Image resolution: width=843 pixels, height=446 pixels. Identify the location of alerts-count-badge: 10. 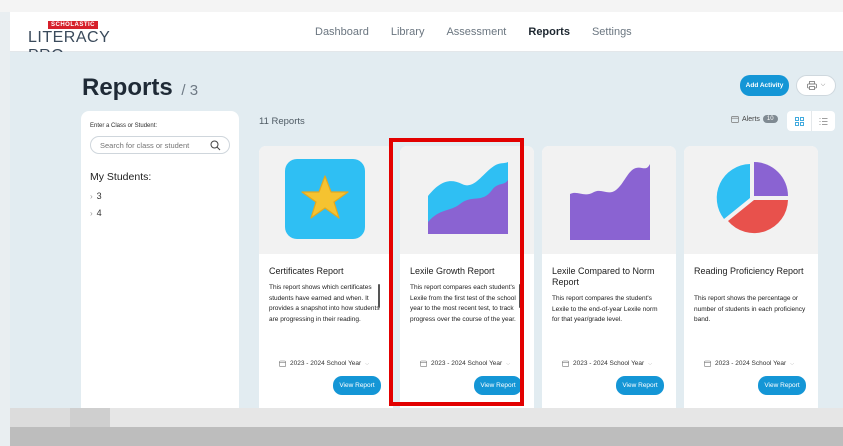
(770, 119).